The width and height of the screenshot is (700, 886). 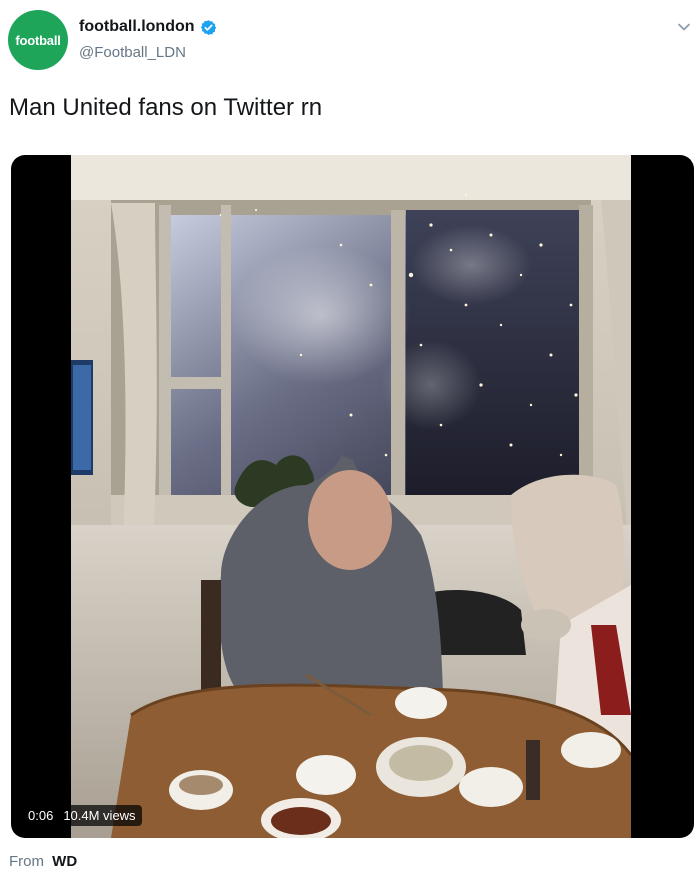 I want to click on author-name-row: football.london, so click(x=148, y=27).